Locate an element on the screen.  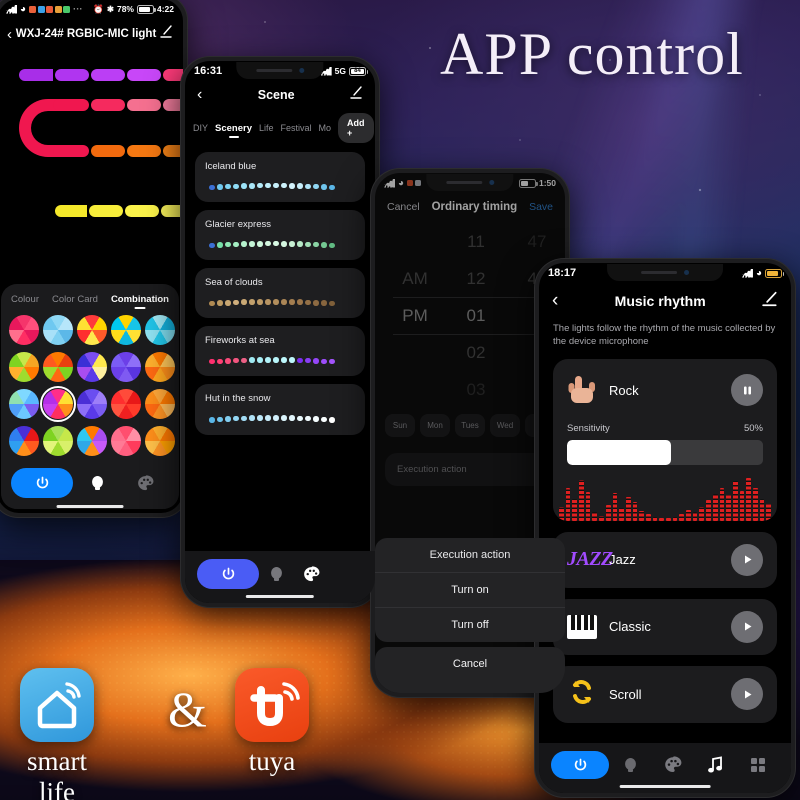
day-sun: Sun is located at coordinates (400, 425).